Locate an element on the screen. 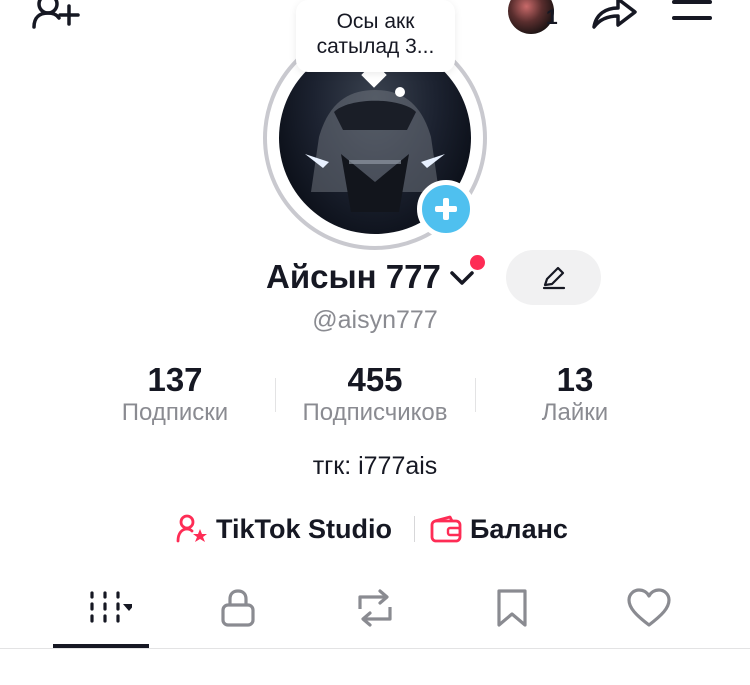  tiktok-studio-label: TikTok Studio is located at coordinates (304, 528).